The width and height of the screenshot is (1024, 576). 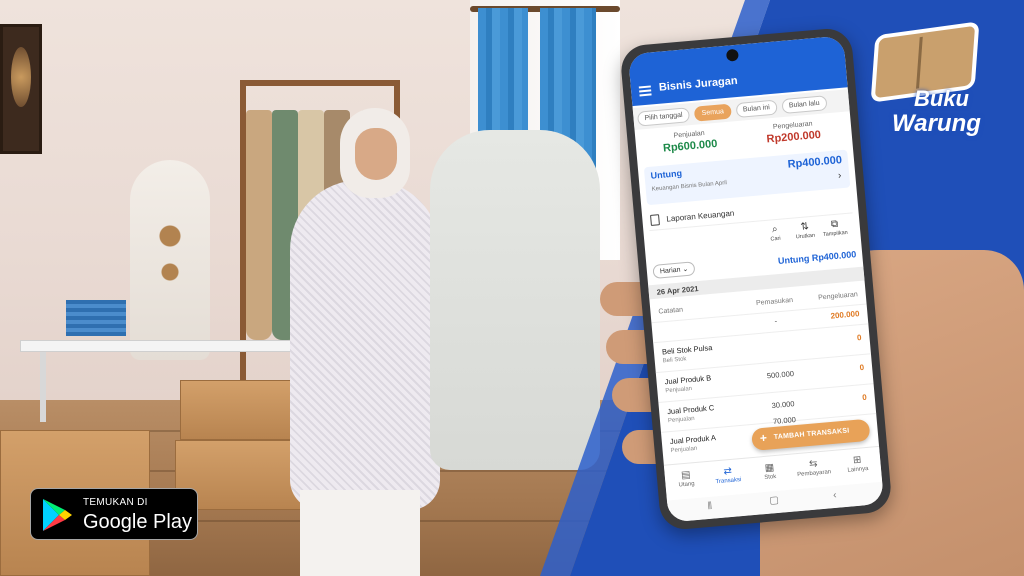 What do you see at coordinates (727, 475) in the screenshot?
I see `nav-transaction: ⇄ Transaksi` at bounding box center [727, 475].